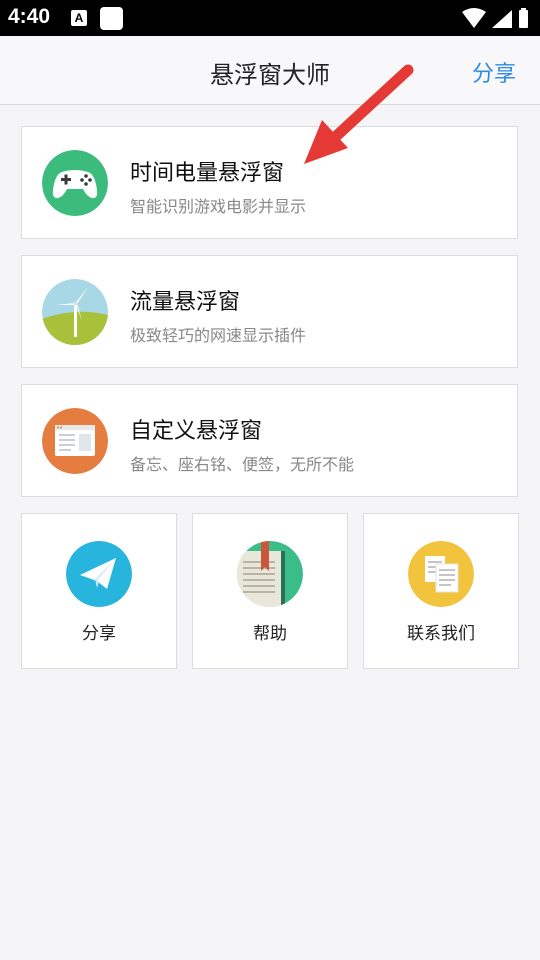 This screenshot has height=960, width=540. Describe the element at coordinates (185, 302) in the screenshot. I see `card-title: 流量悬浮窗` at that location.